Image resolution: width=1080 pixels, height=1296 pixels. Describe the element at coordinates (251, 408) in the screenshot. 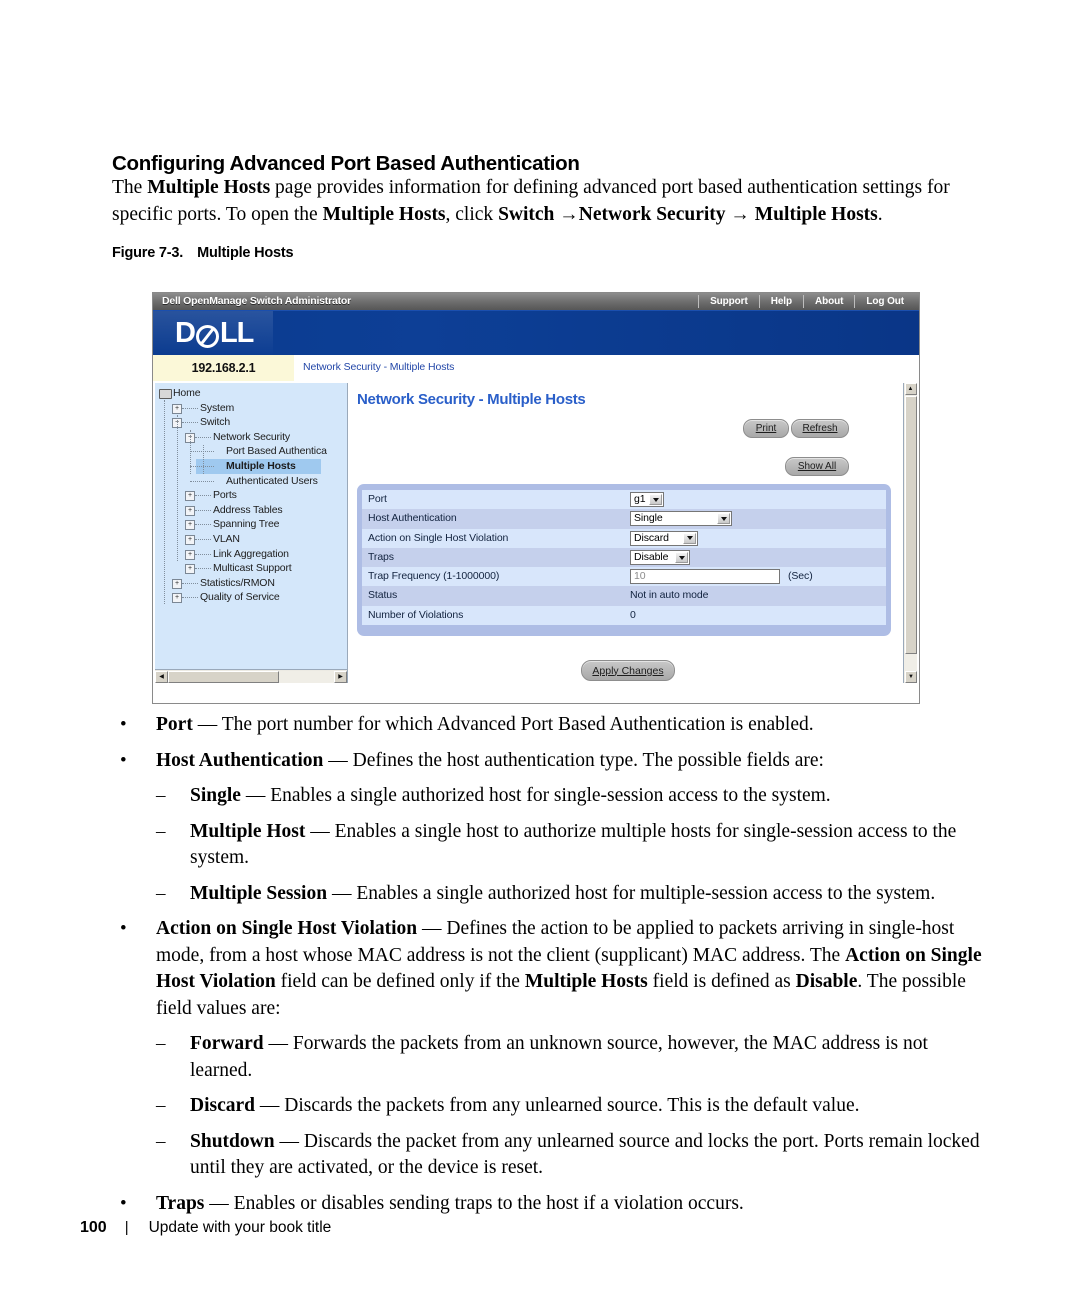

I see `tree-item-system: + System` at that location.